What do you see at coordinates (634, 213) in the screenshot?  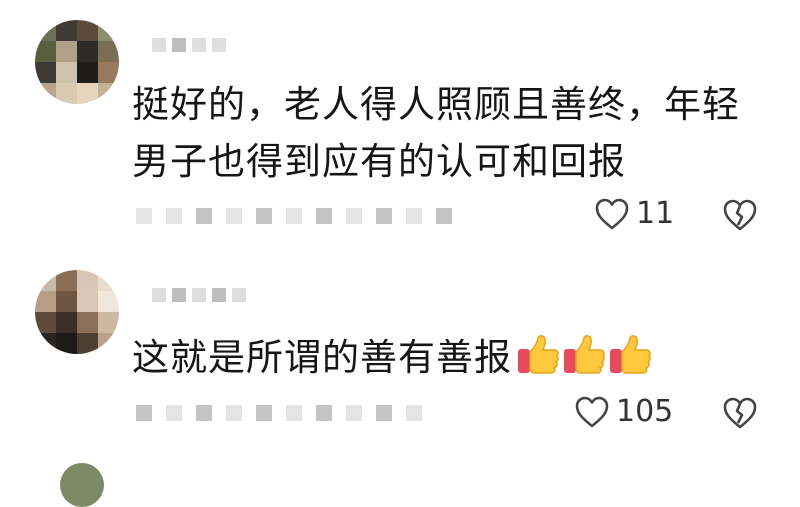 I see `like-button: 11` at bounding box center [634, 213].